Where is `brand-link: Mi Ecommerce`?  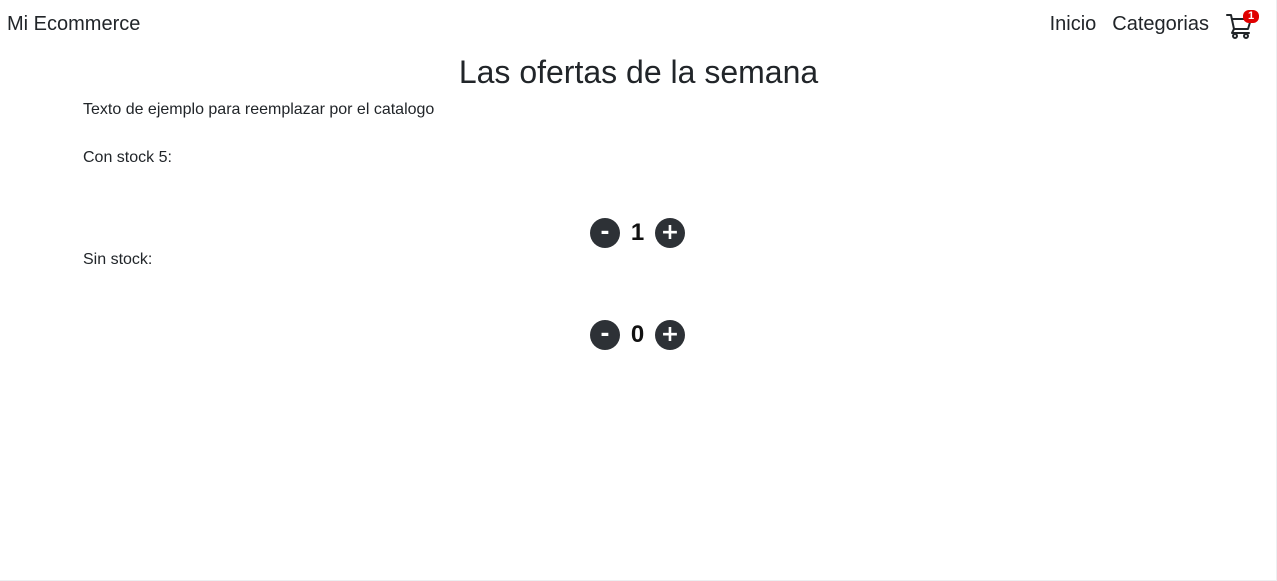 brand-link: Mi Ecommerce is located at coordinates (73, 24).